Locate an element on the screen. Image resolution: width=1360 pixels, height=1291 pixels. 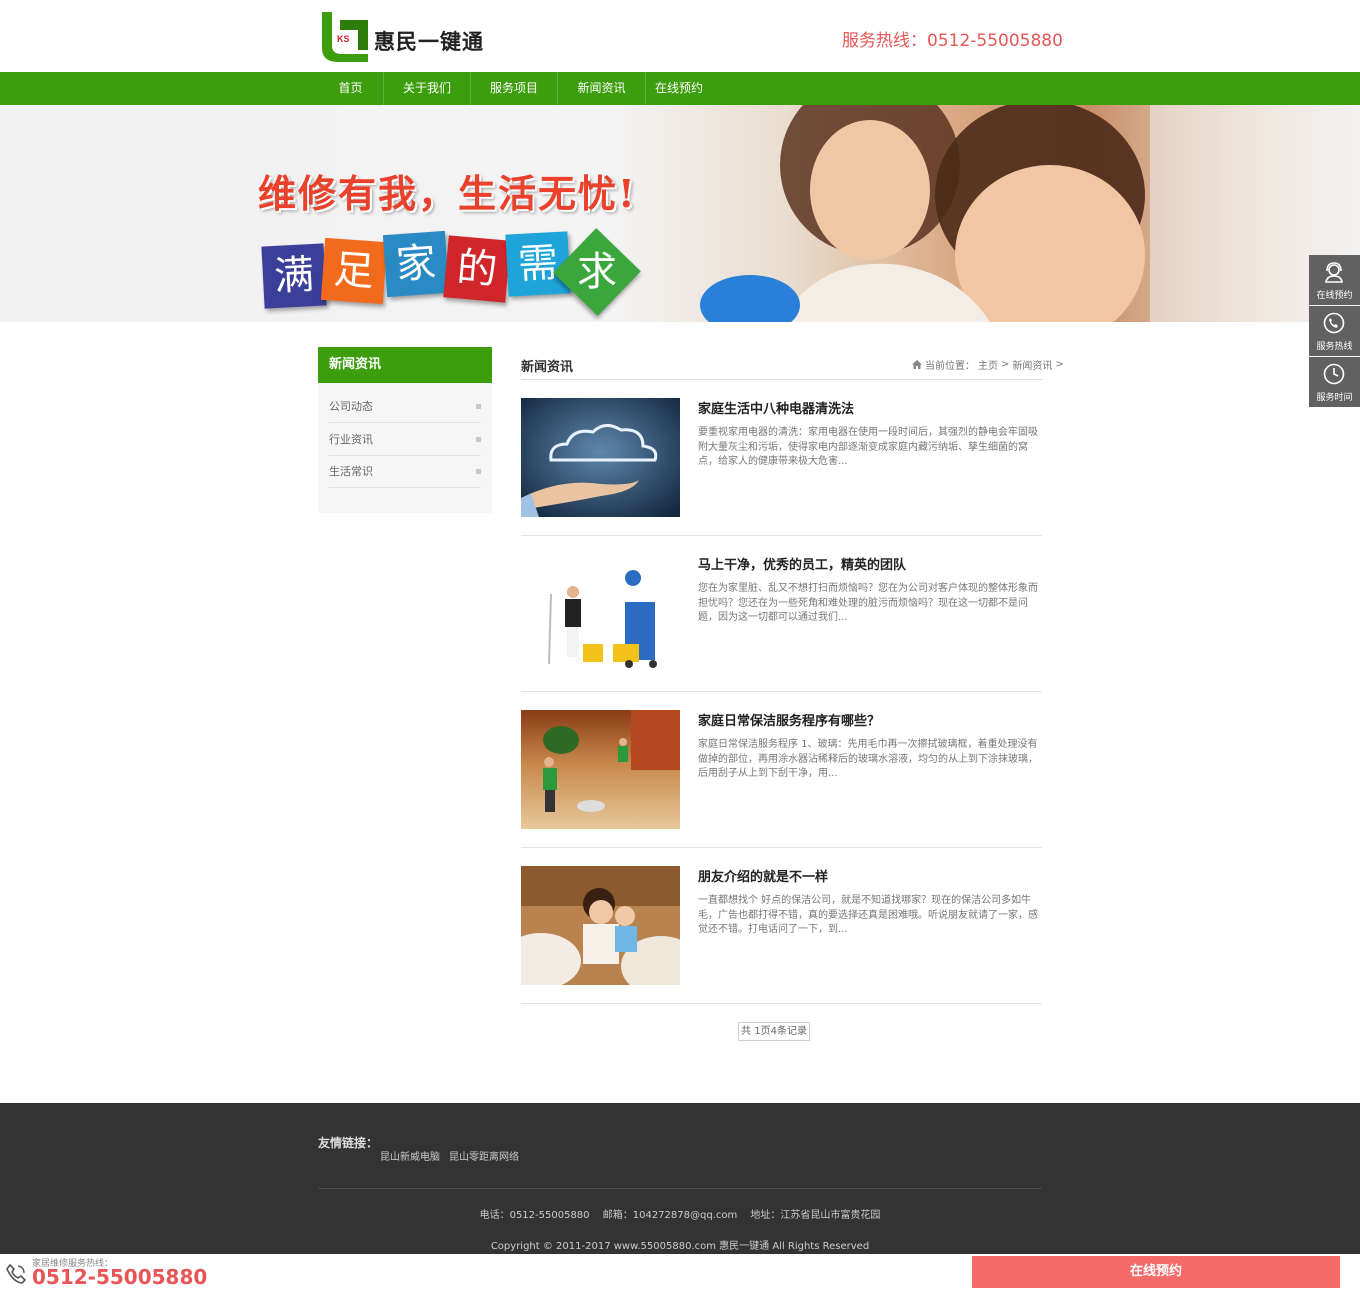
float-label: 服务热线 is located at coordinates (1334, 347).